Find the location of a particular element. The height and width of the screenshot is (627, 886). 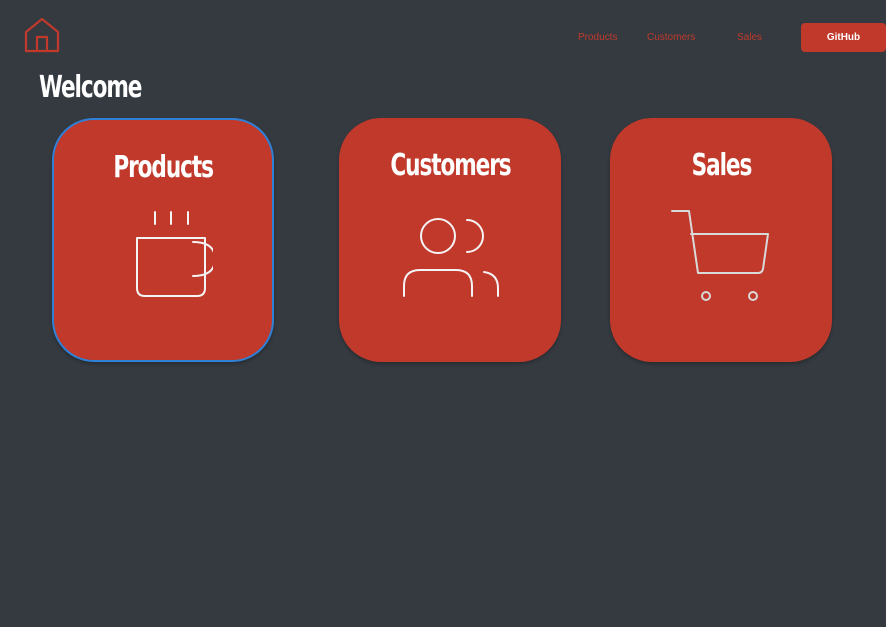

coffee-cup-icon is located at coordinates (163, 256).